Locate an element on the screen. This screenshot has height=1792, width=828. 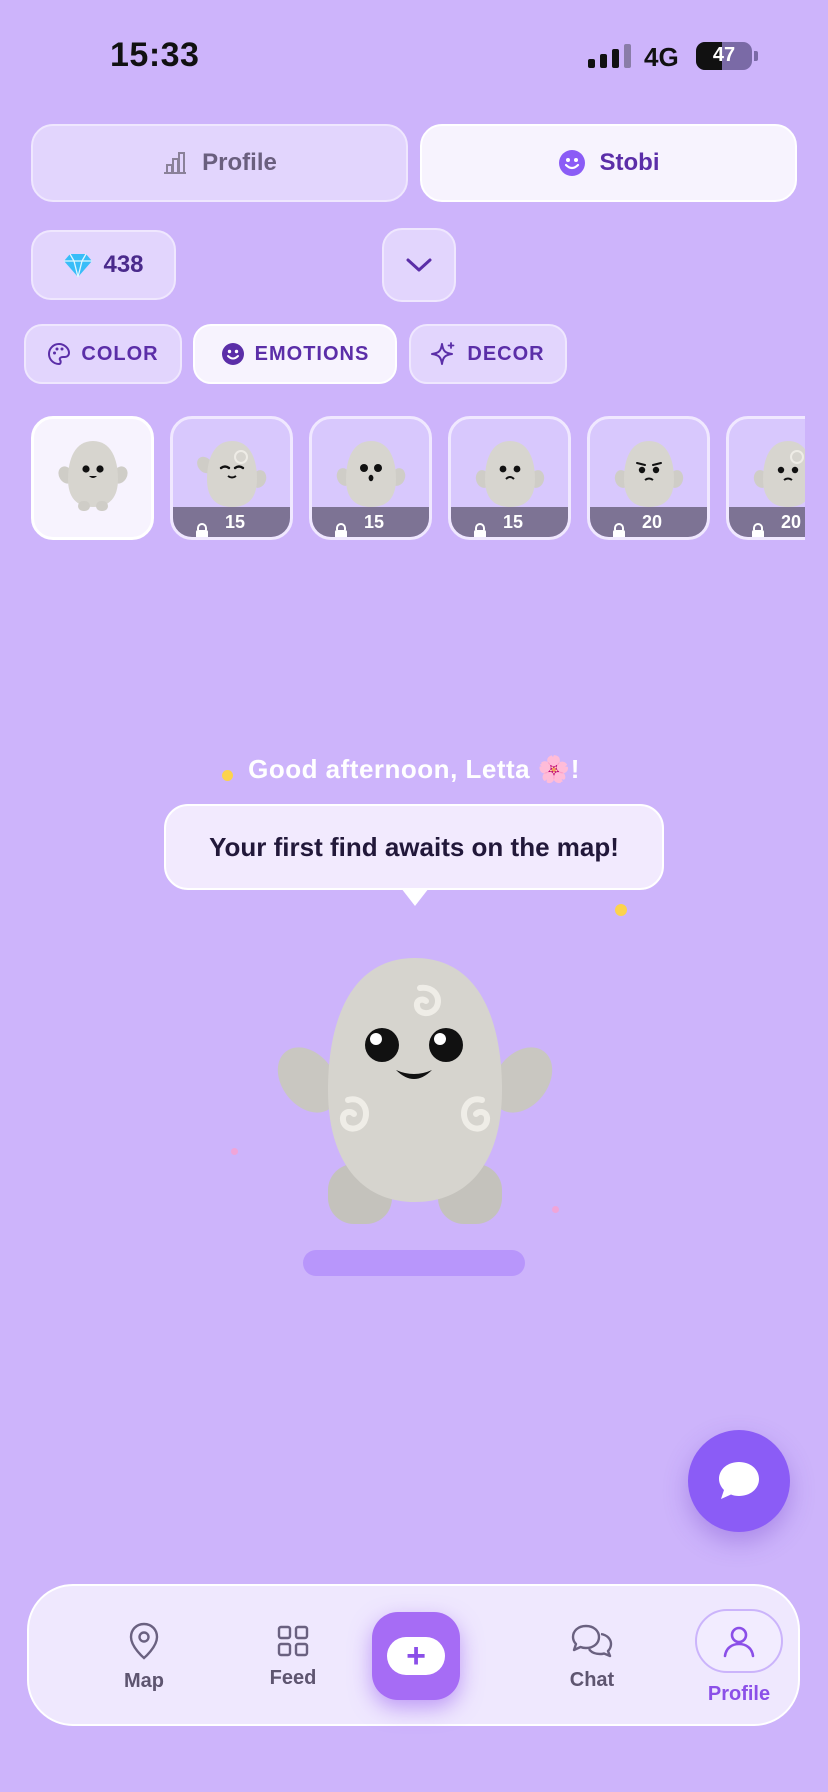
stobi-content-thumbnail is located at coordinates (232, 474).